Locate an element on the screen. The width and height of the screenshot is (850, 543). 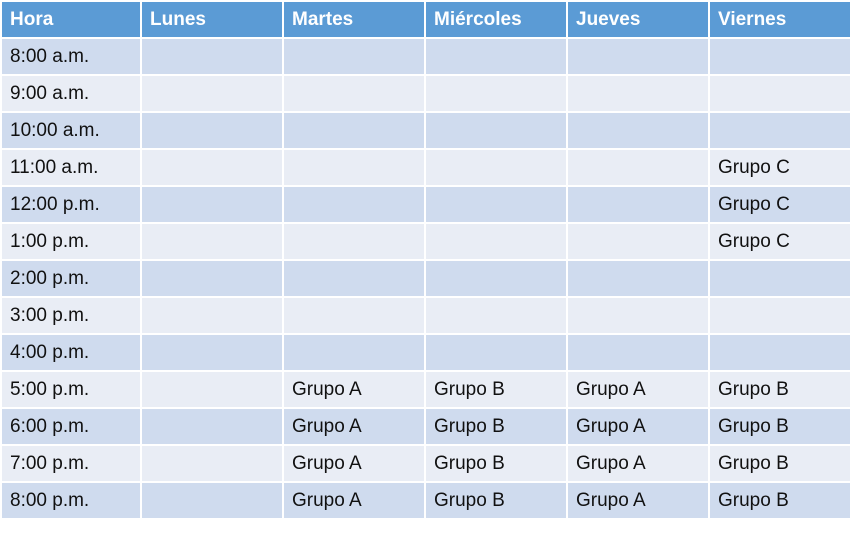
column-header-viernes: Viernes is located at coordinates (779, 19).